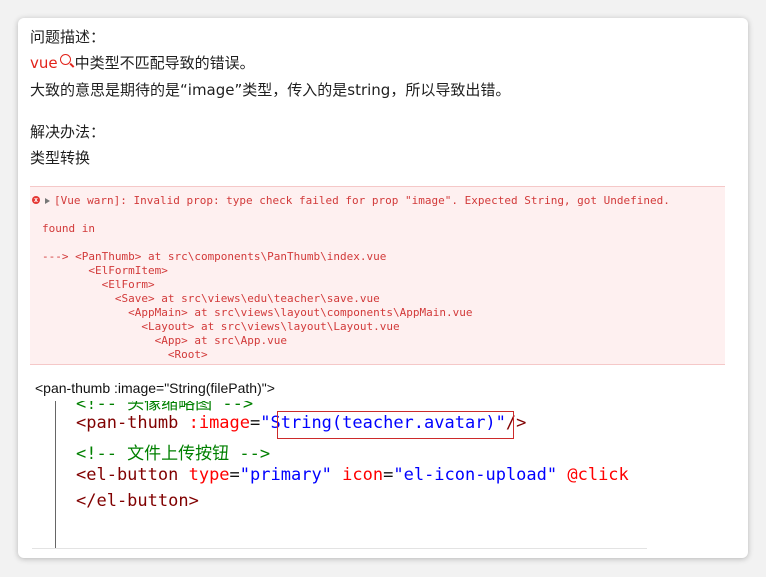  Describe the element at coordinates (155, 388) in the screenshot. I see `code-caption: <pan-thumb :image="String(filePath)">` at that location.